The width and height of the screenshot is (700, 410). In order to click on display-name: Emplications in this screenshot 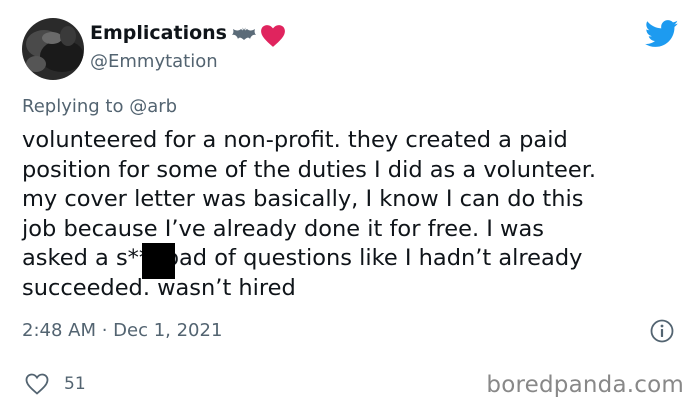, I will do `click(158, 33)`.